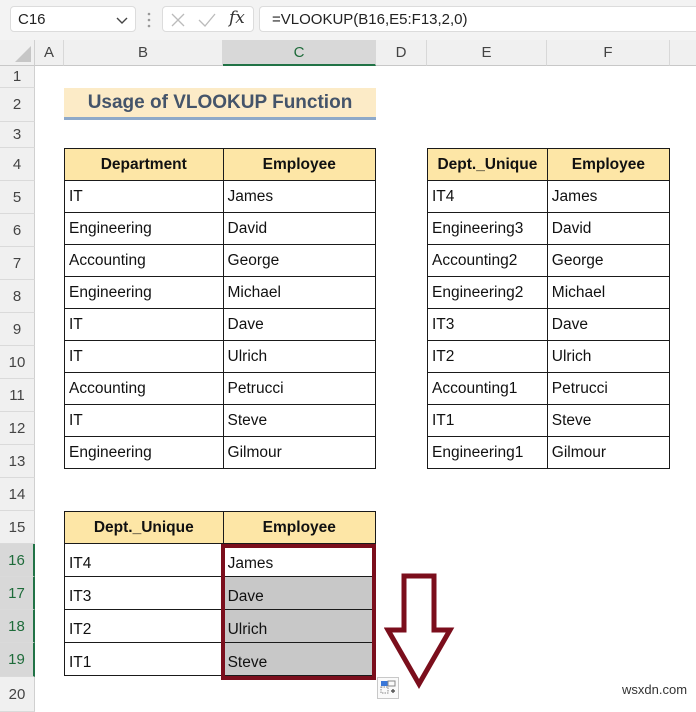 The image size is (696, 712). Describe the element at coordinates (17, 164) in the screenshot. I see `row-header-4: 4` at that location.